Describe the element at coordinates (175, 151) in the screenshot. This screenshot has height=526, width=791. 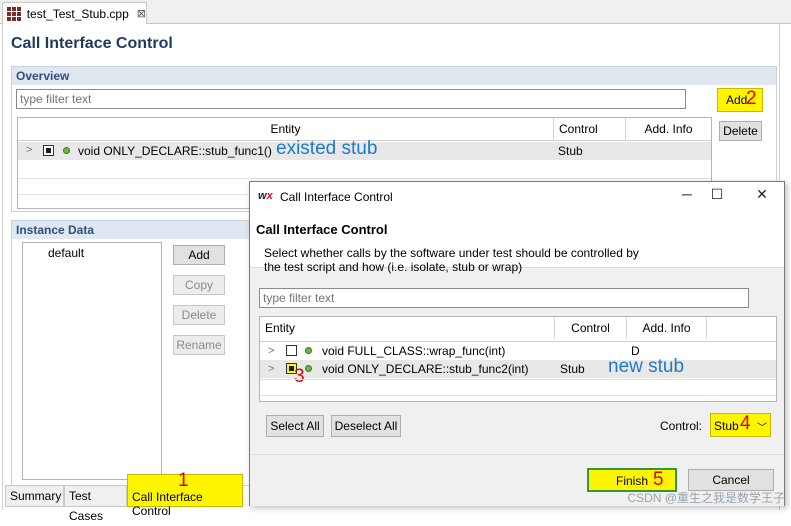
I see `entity-name: void ONLY_DECLARE::stub_func1()` at that location.